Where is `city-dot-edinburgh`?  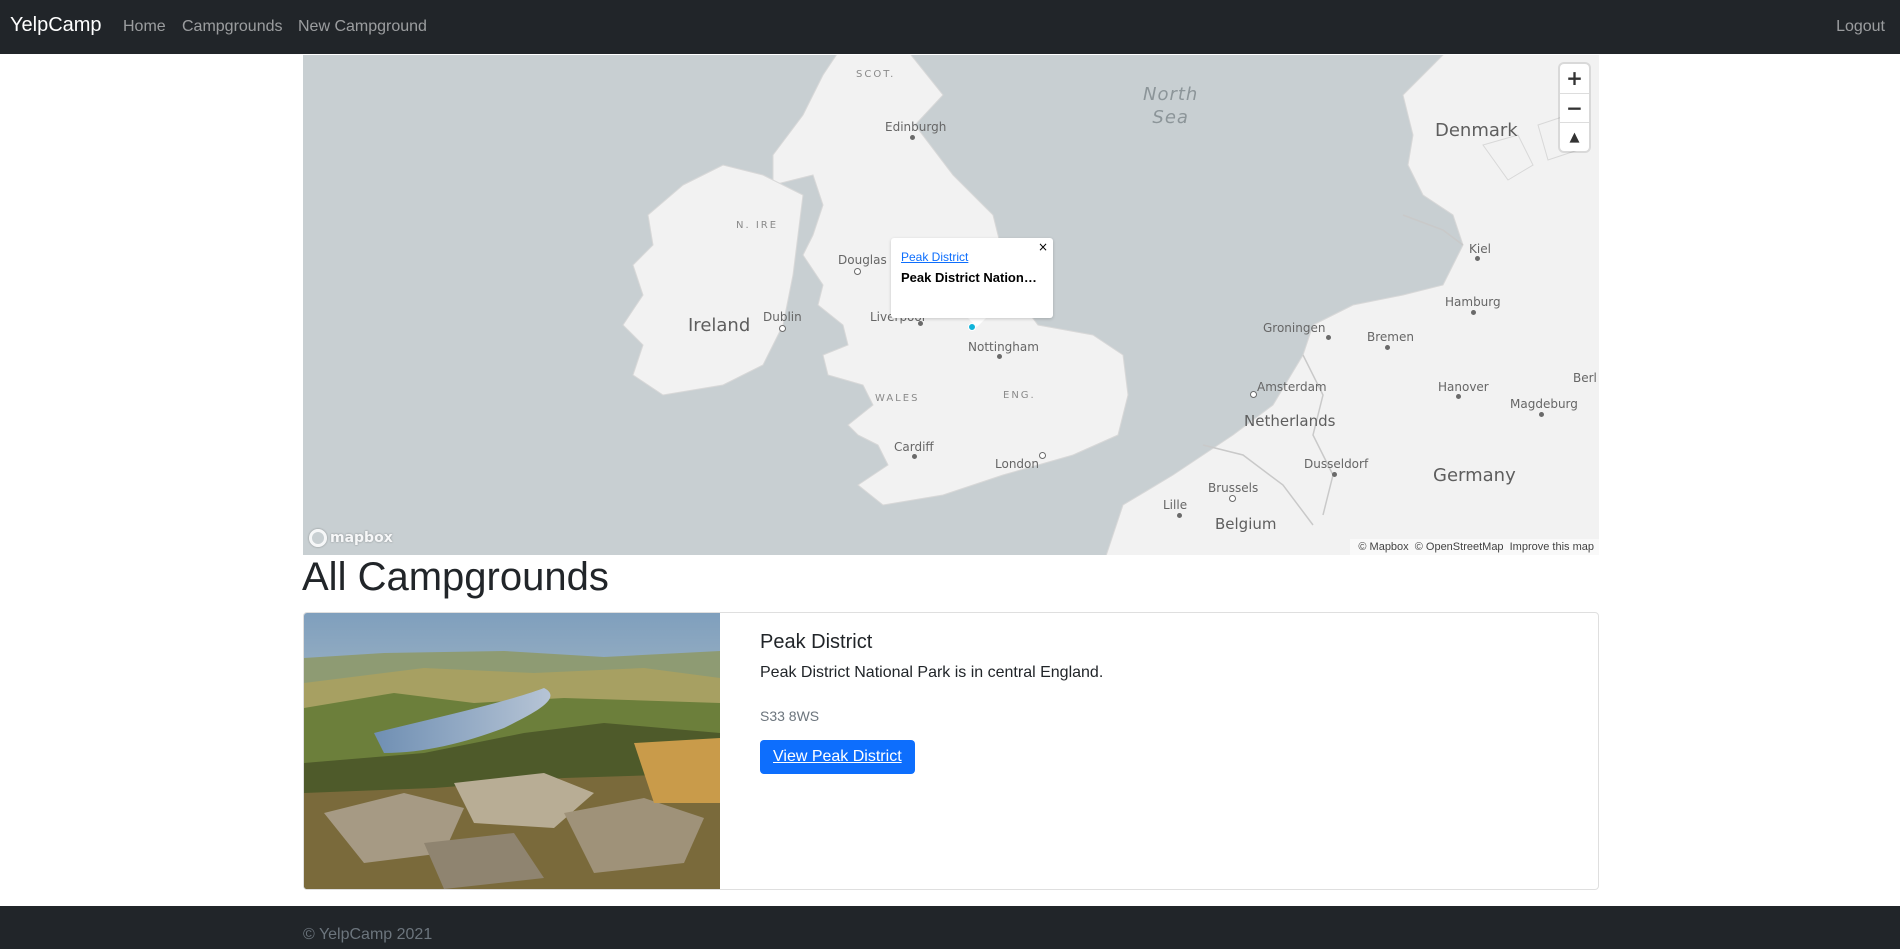
city-dot-edinburgh is located at coordinates (912, 137).